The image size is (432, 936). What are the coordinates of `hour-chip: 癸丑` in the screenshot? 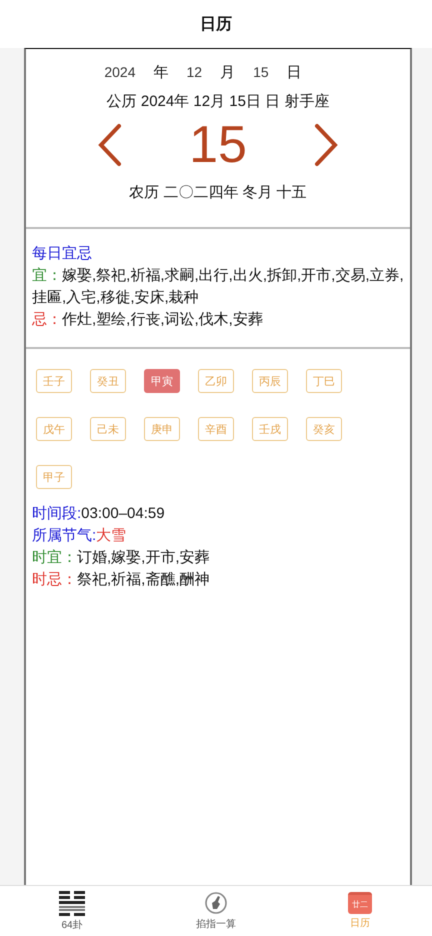 It's located at (108, 381).